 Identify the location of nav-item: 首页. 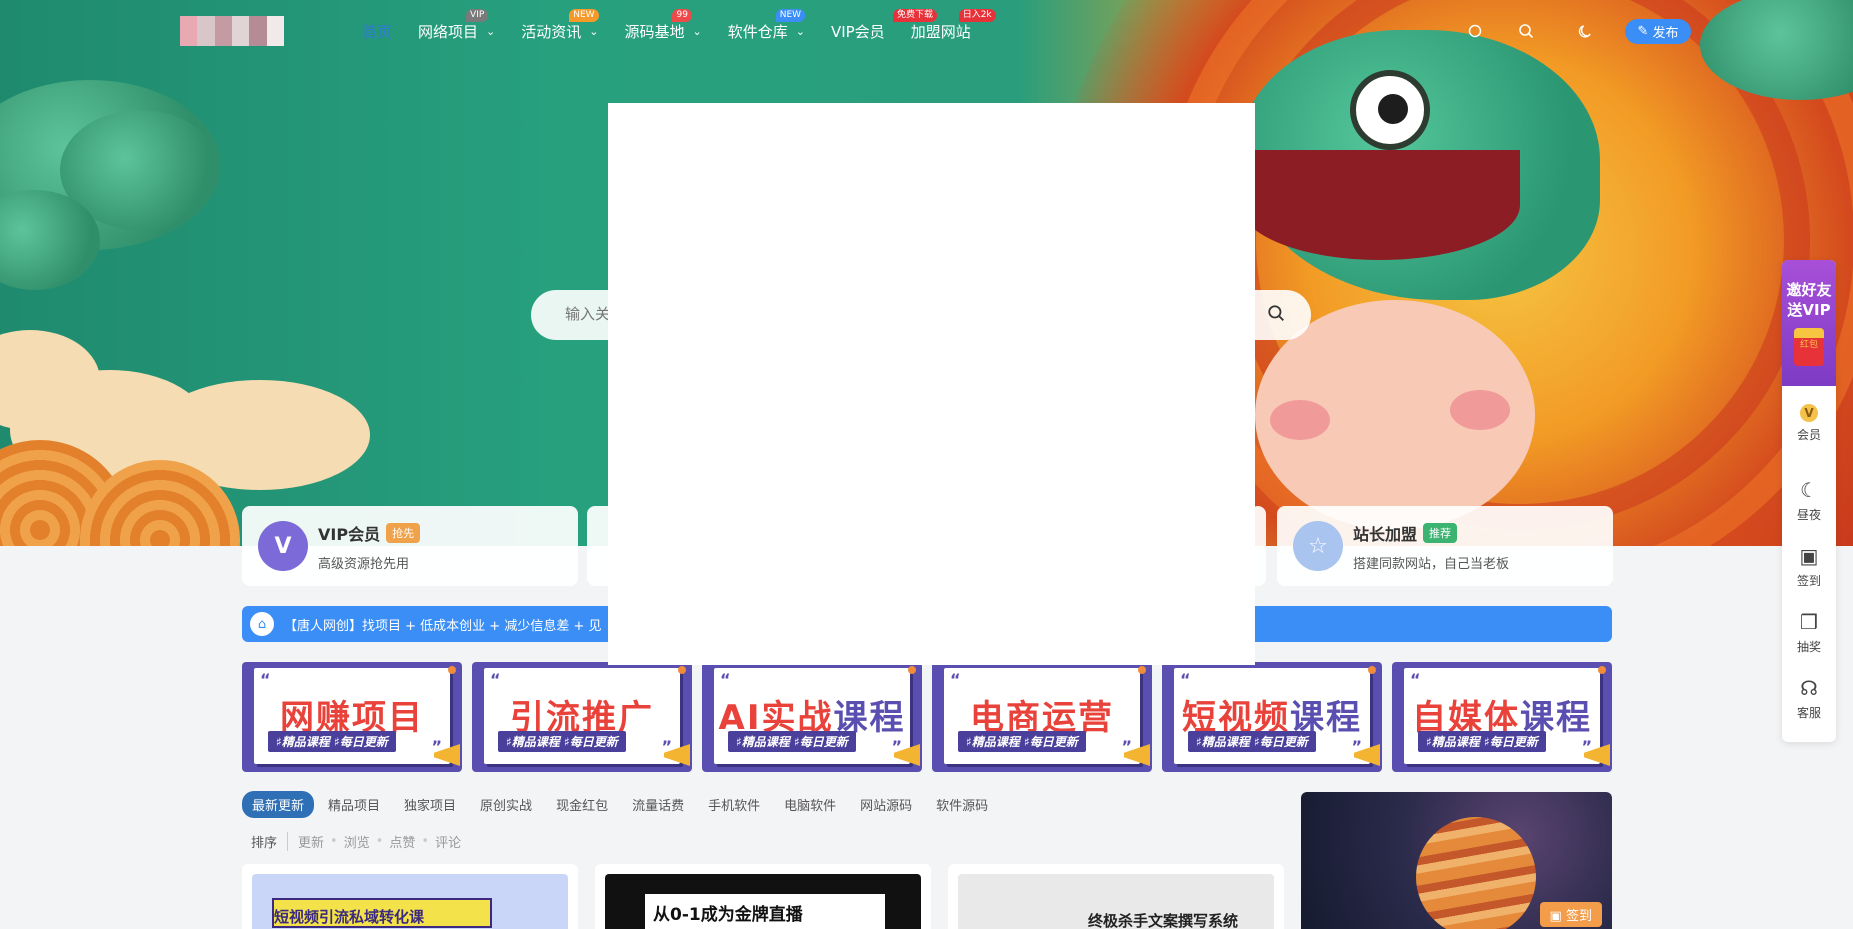
(377, 31).